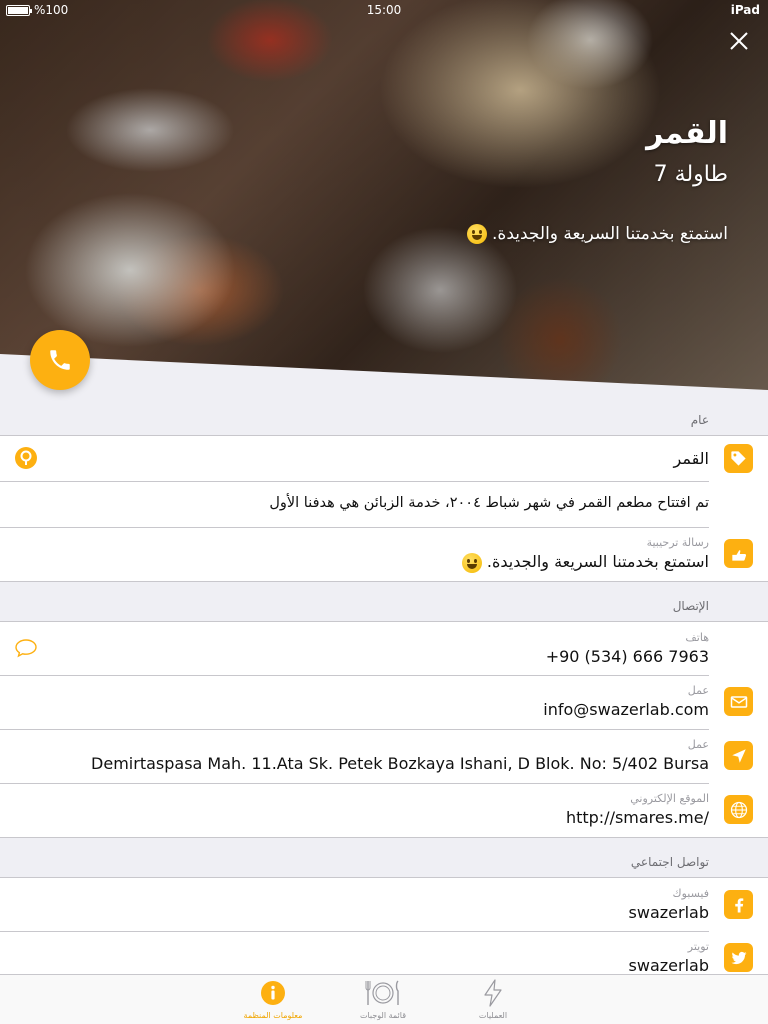  I want to click on phone-icon, so click(60, 360).